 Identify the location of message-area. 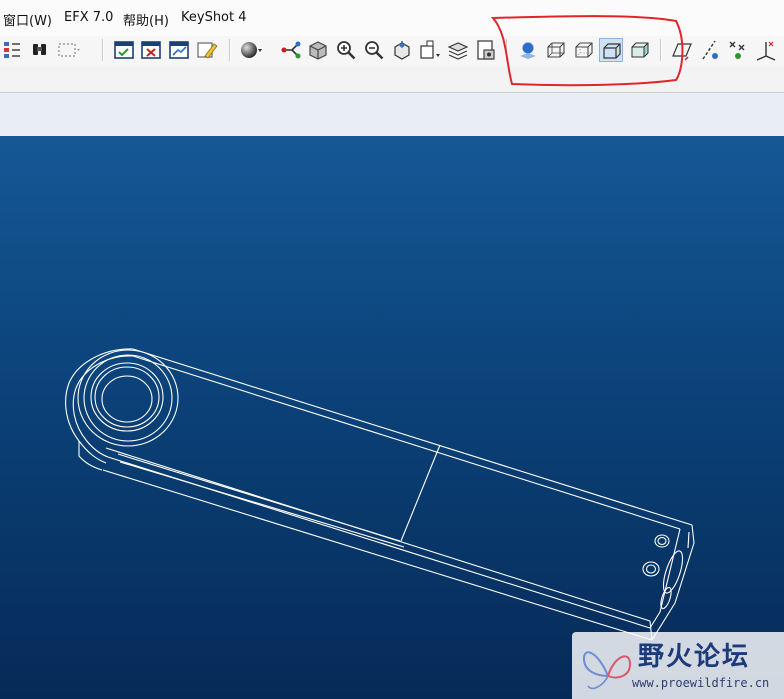
(392, 114).